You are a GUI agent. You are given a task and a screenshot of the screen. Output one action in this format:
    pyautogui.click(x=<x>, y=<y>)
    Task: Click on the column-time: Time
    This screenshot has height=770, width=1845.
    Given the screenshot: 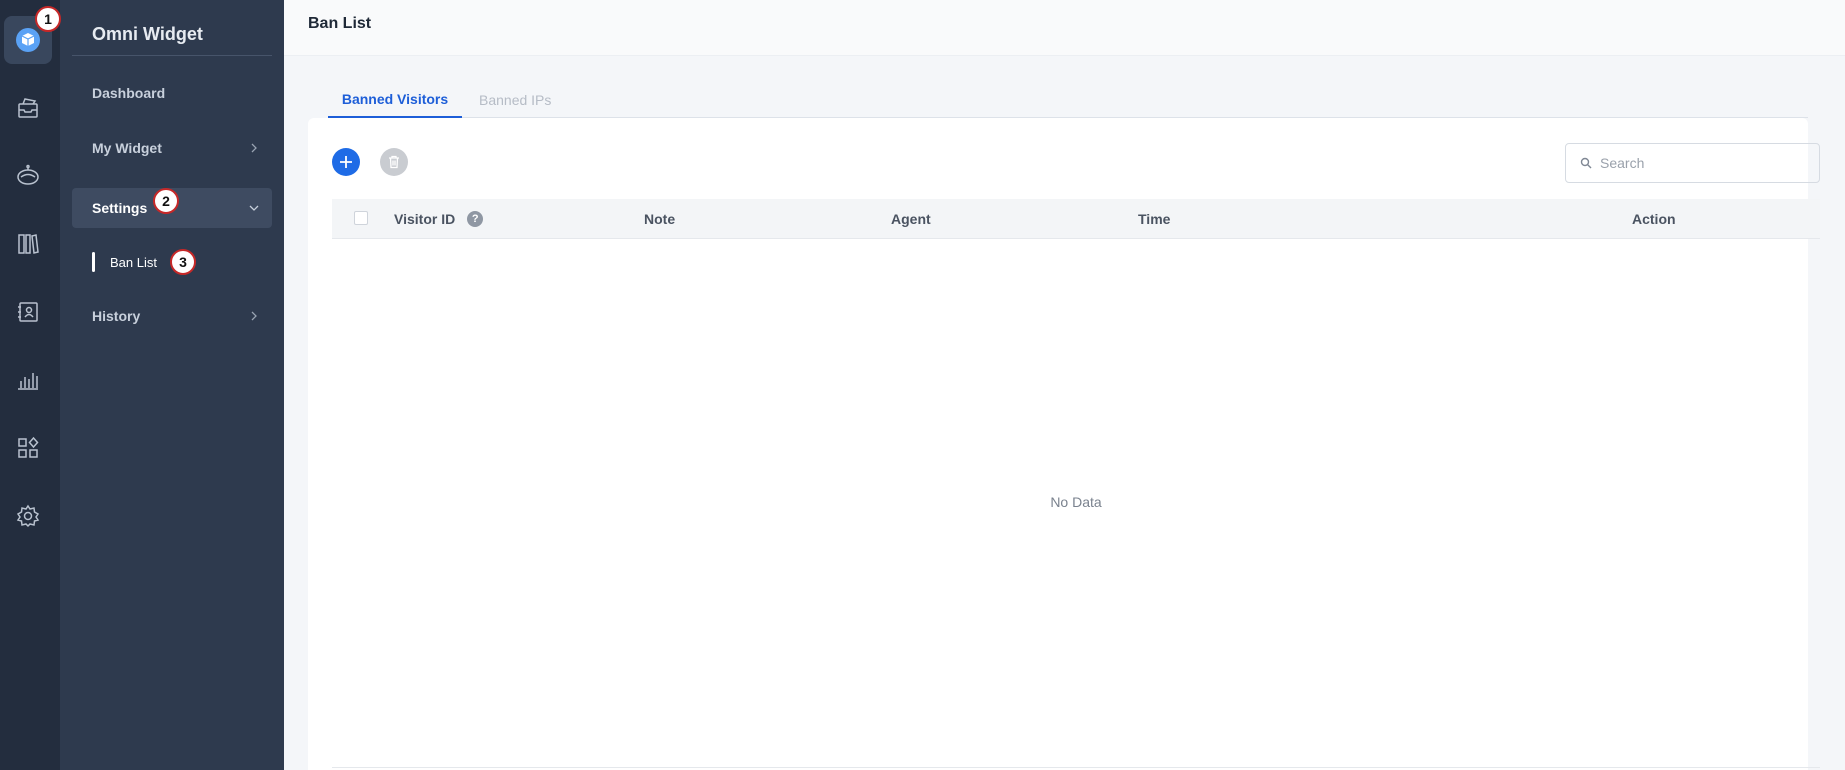 What is the action you would take?
    pyautogui.click(x=1154, y=219)
    